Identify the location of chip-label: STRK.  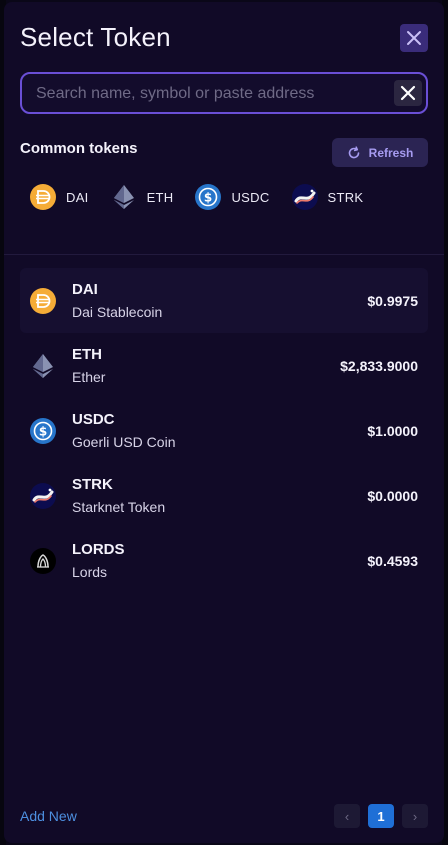
(345, 197).